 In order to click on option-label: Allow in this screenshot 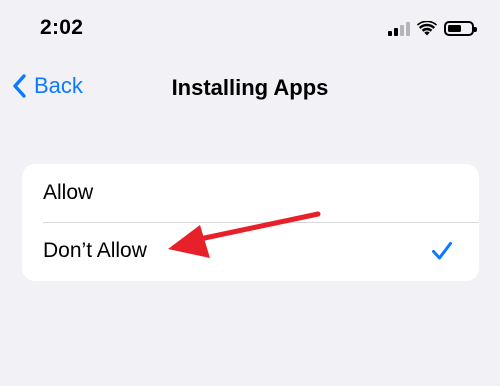, I will do `click(68, 192)`.